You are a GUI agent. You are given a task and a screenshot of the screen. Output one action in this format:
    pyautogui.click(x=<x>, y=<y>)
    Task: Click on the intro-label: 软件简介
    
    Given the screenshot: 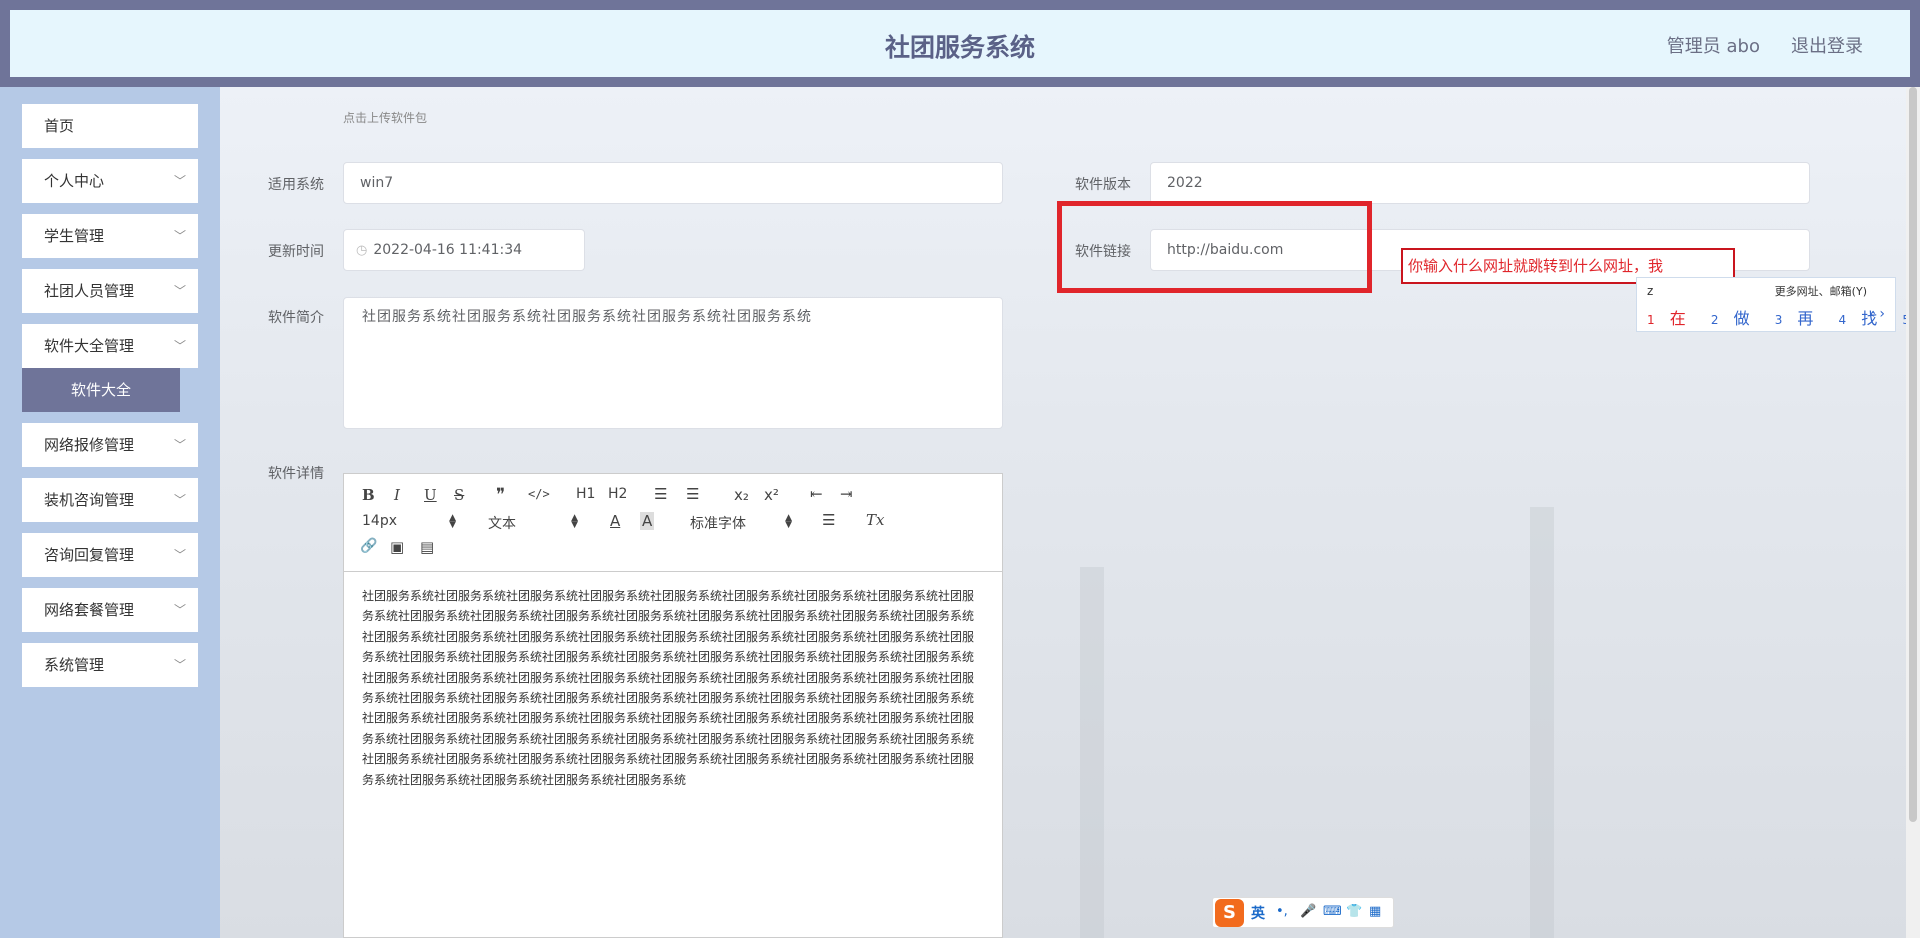 What is the action you would take?
    pyautogui.click(x=296, y=318)
    